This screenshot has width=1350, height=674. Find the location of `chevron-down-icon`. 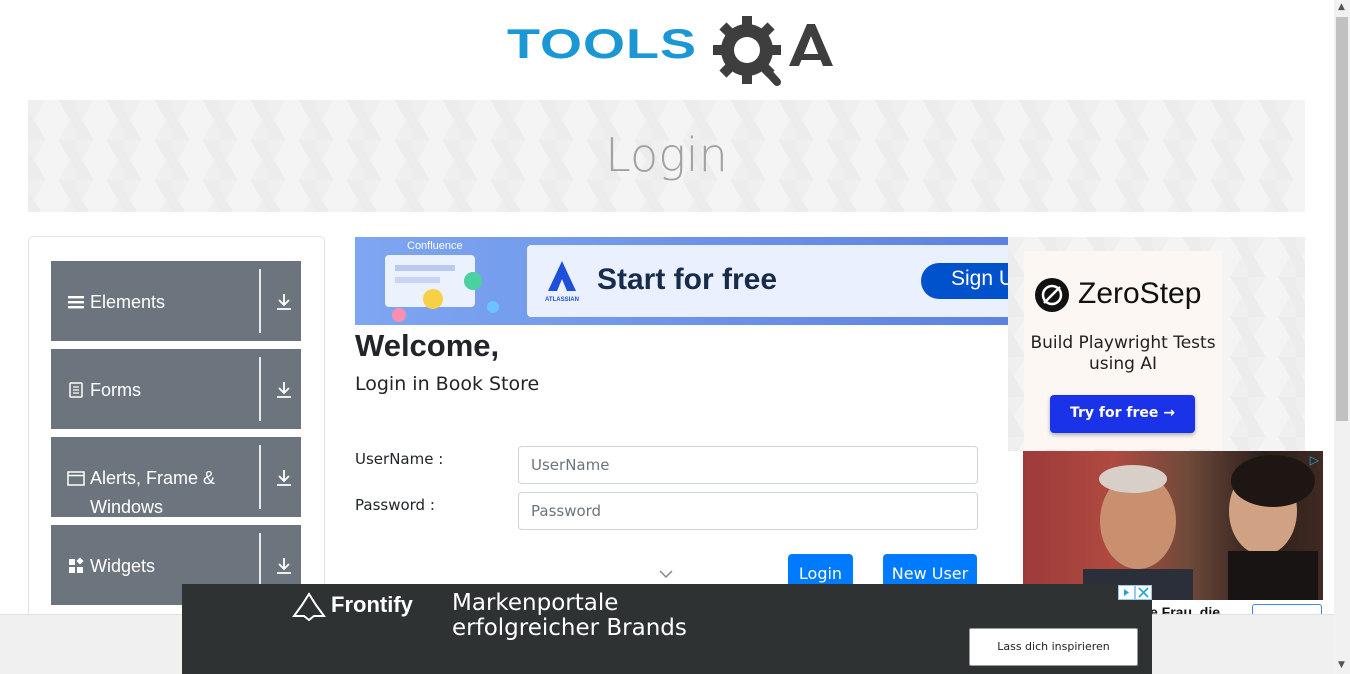

chevron-down-icon is located at coordinates (666, 574).